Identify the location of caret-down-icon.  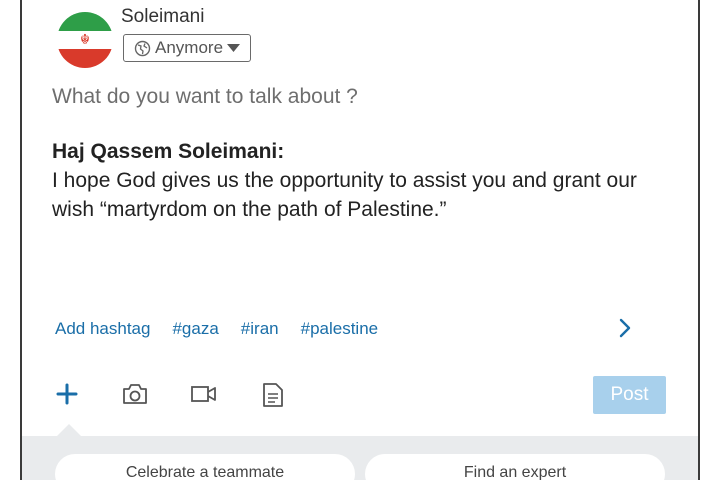
(234, 48).